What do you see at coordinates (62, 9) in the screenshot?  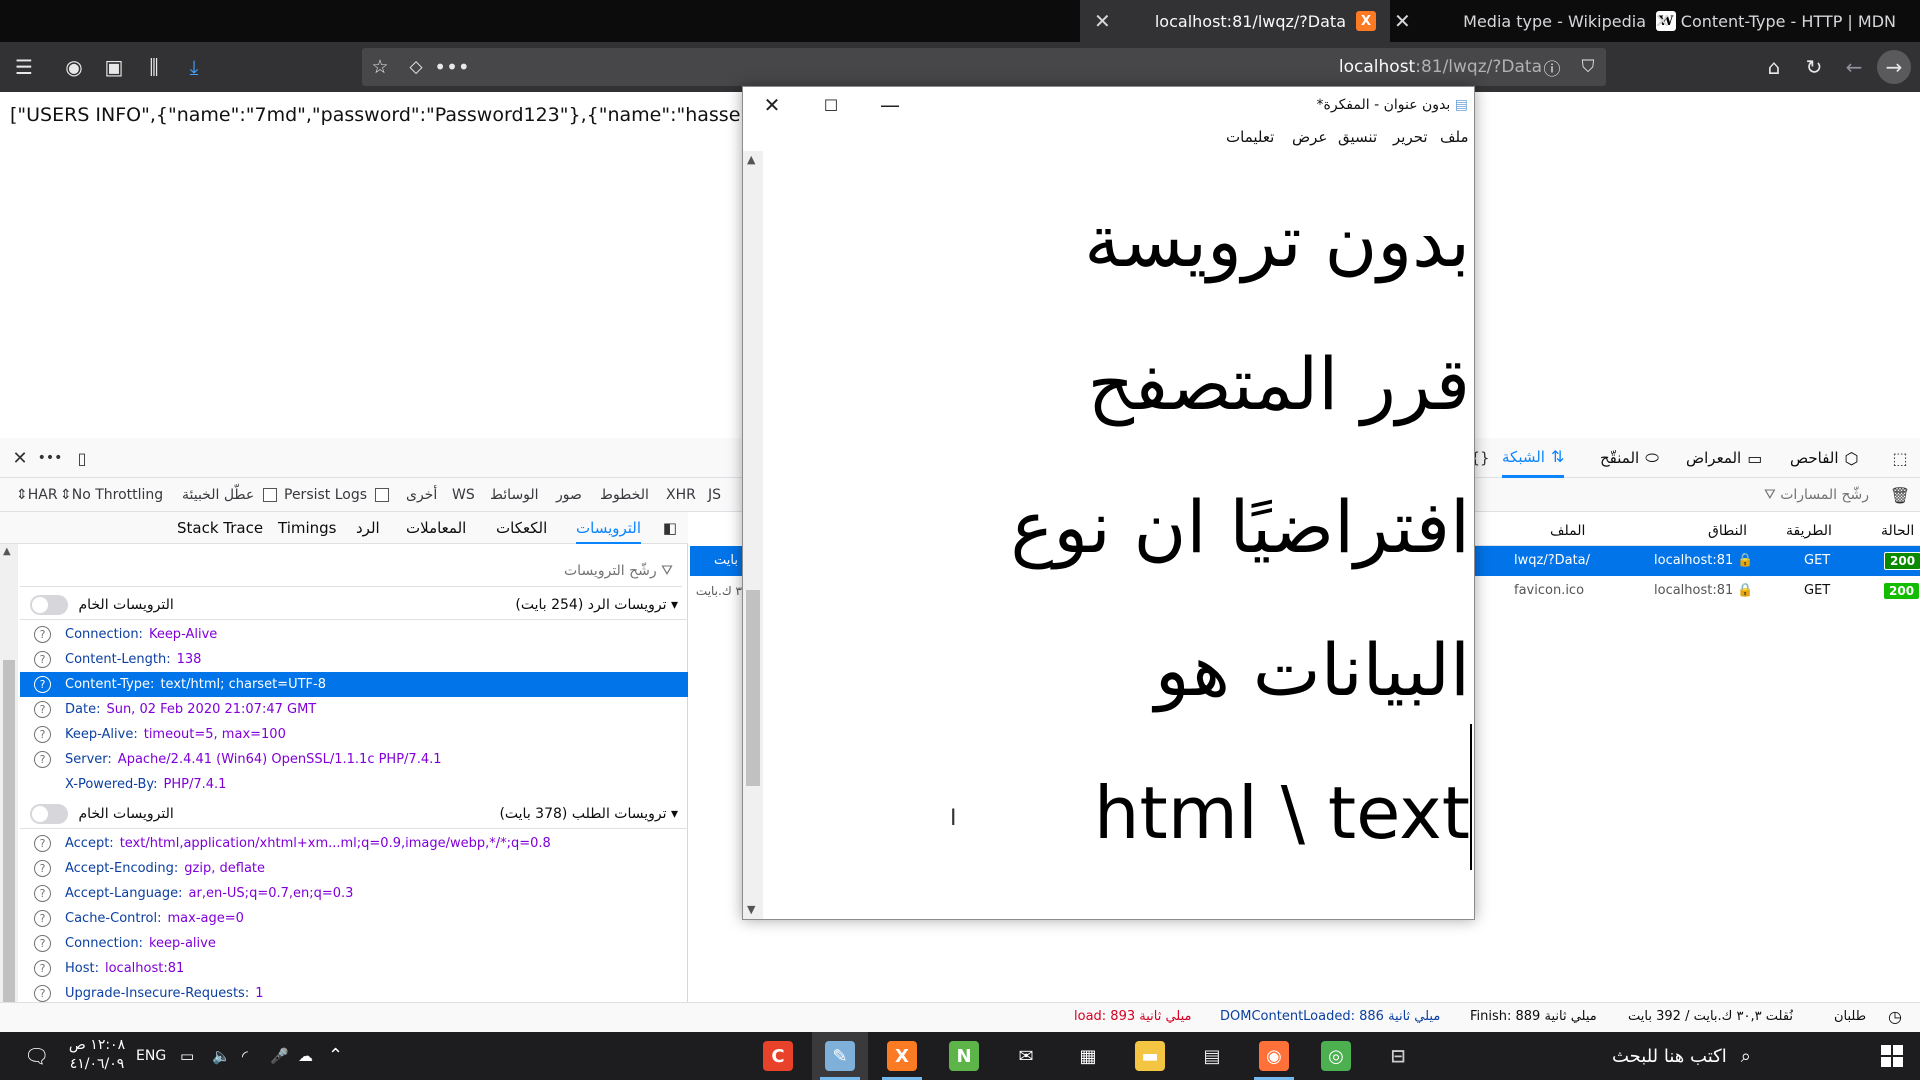 I see `restore-window-button: ❐` at bounding box center [62, 9].